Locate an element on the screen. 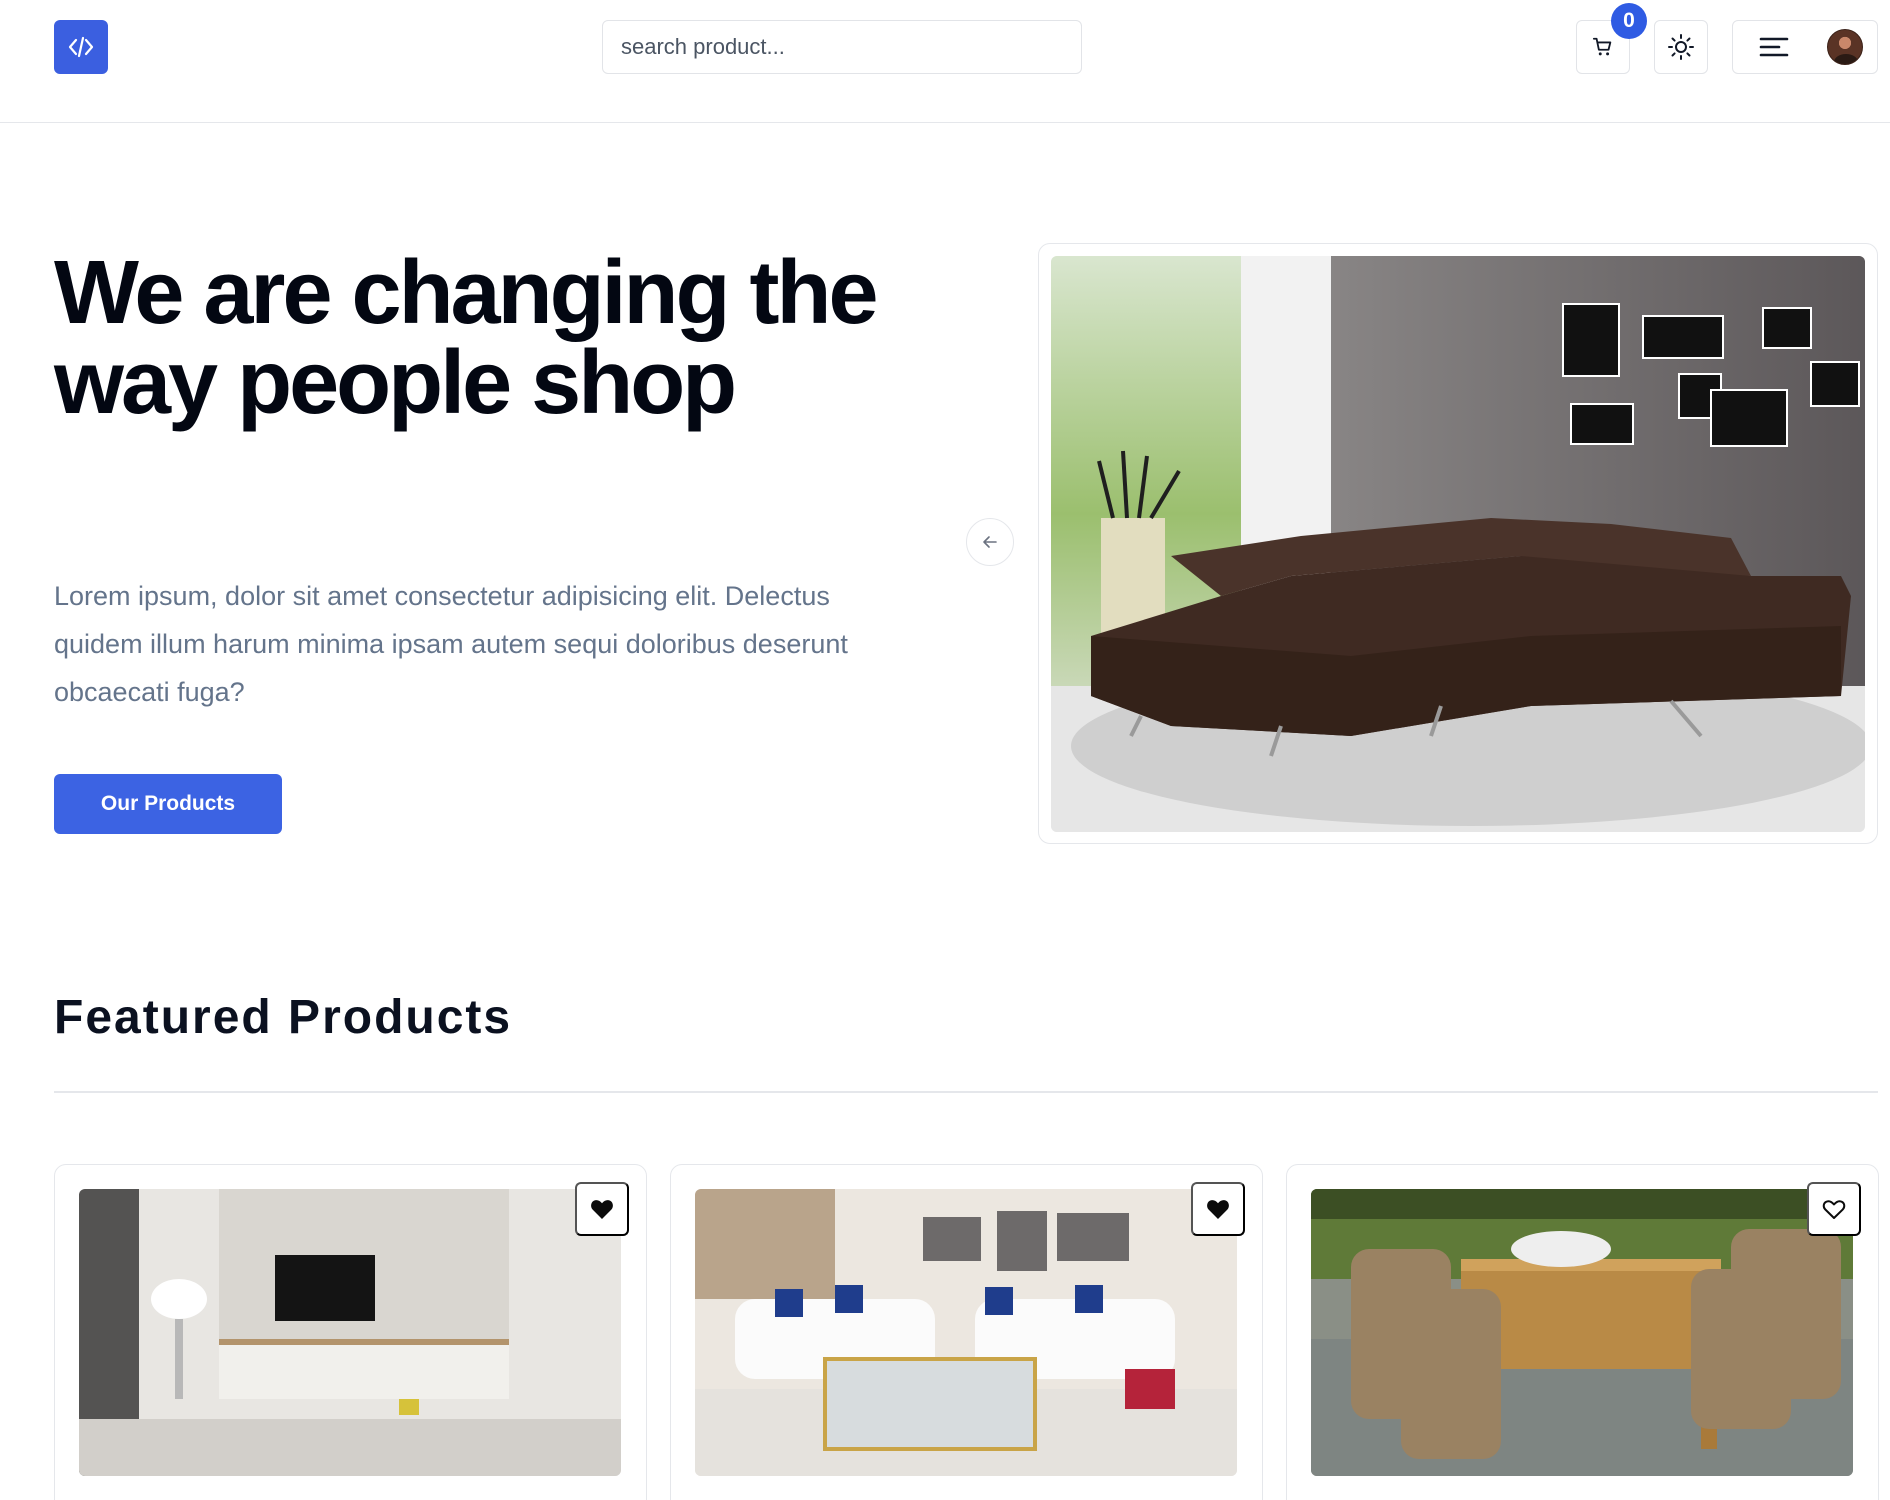 The image size is (1890, 1500). heart-outline-icon is located at coordinates (1834, 1209).